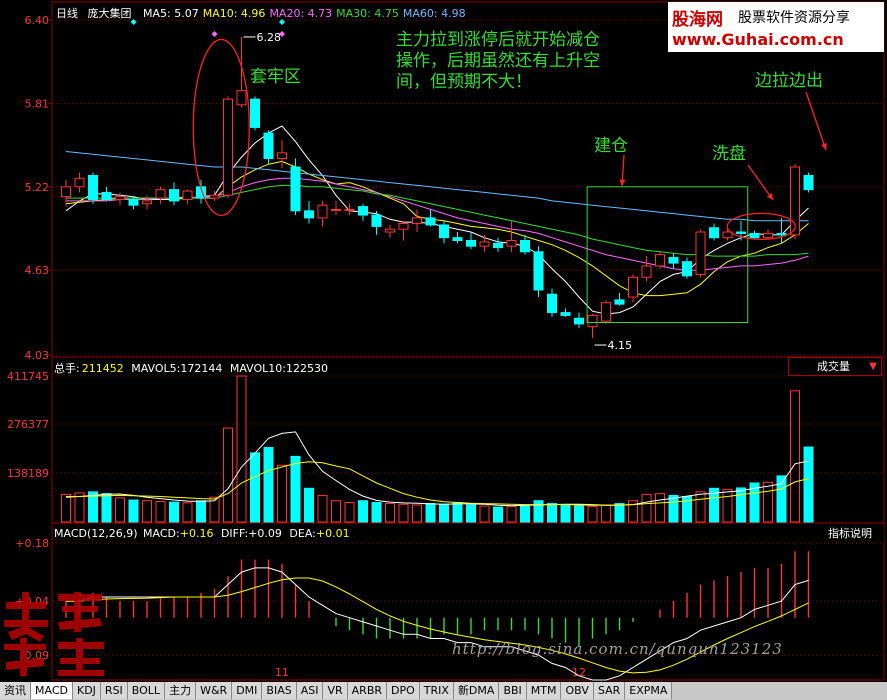 This screenshot has width=887, height=700. I want to click on dea-value: +0.01, so click(332, 533).